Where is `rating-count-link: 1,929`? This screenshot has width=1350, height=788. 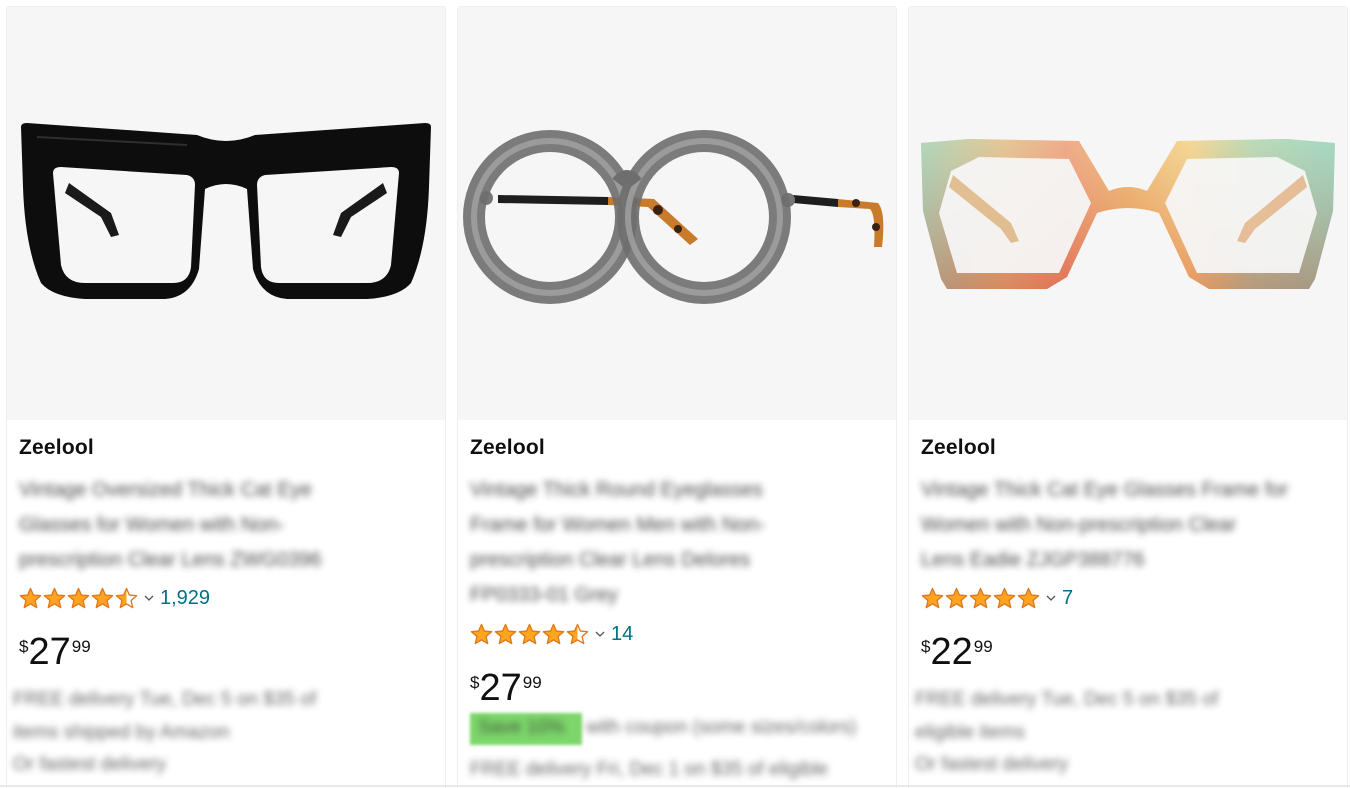
rating-count-link: 1,929 is located at coordinates (185, 598).